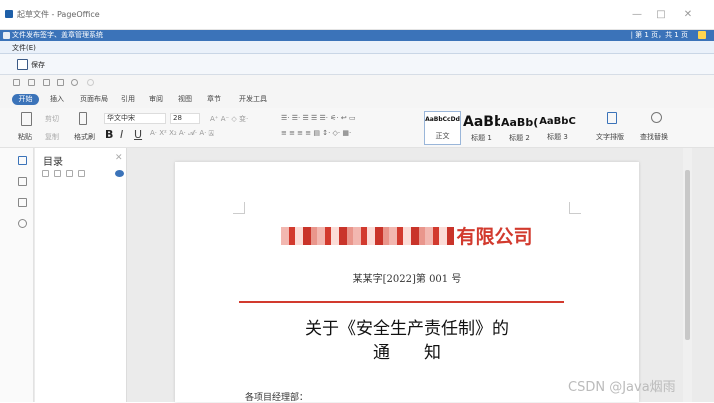 The height and width of the screenshot is (403, 714). What do you see at coordinates (25, 99) in the screenshot?
I see `tab-home: 开始` at bounding box center [25, 99].